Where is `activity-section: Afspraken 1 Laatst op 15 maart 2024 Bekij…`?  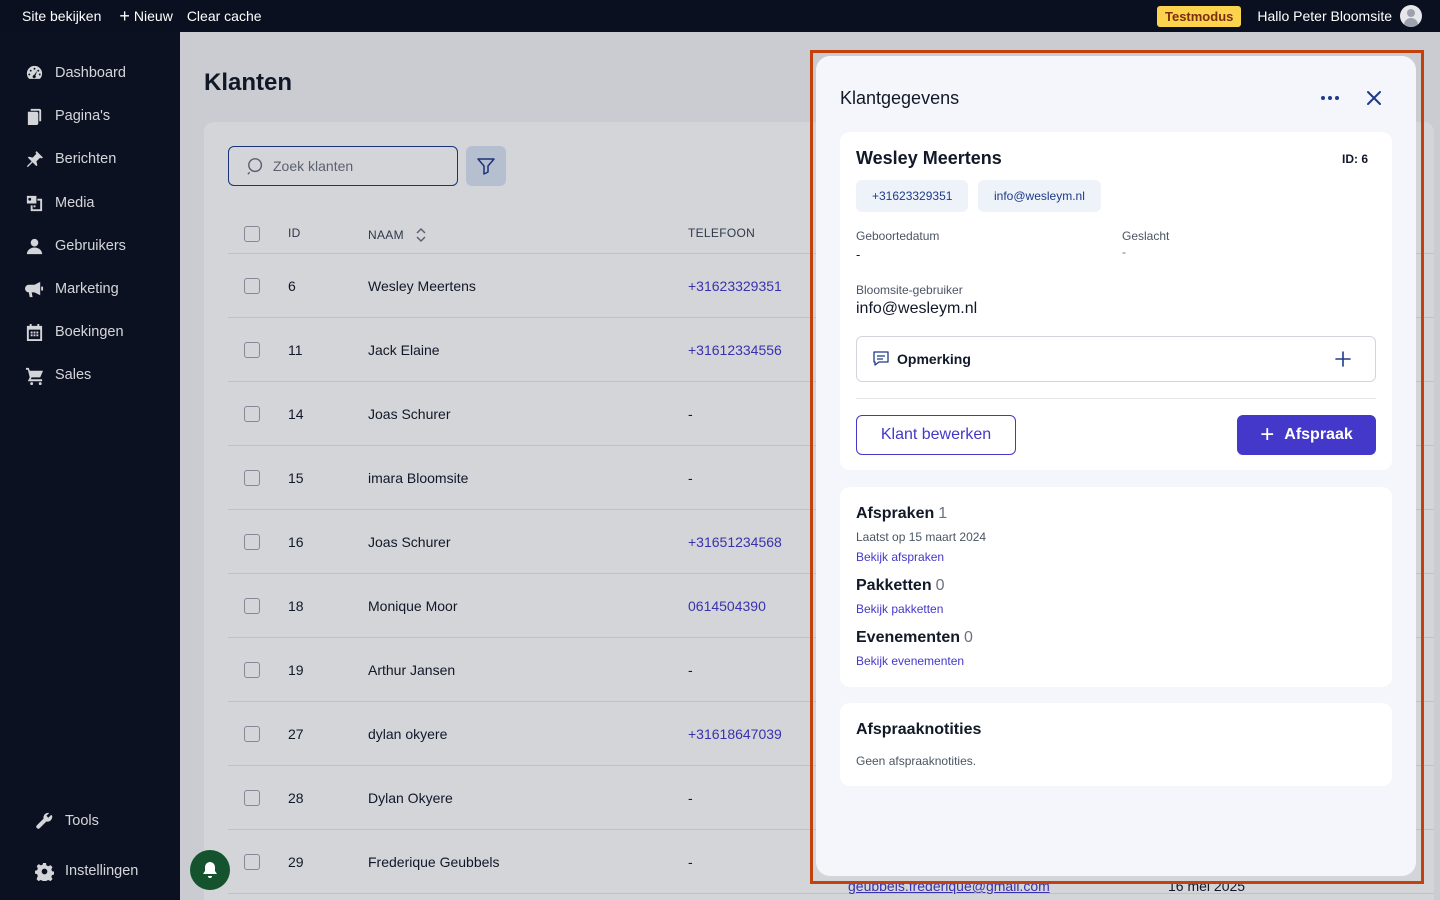
activity-section: Afspraken 1 Laatst op 15 maart 2024 Bekij… is located at coordinates (1116, 587).